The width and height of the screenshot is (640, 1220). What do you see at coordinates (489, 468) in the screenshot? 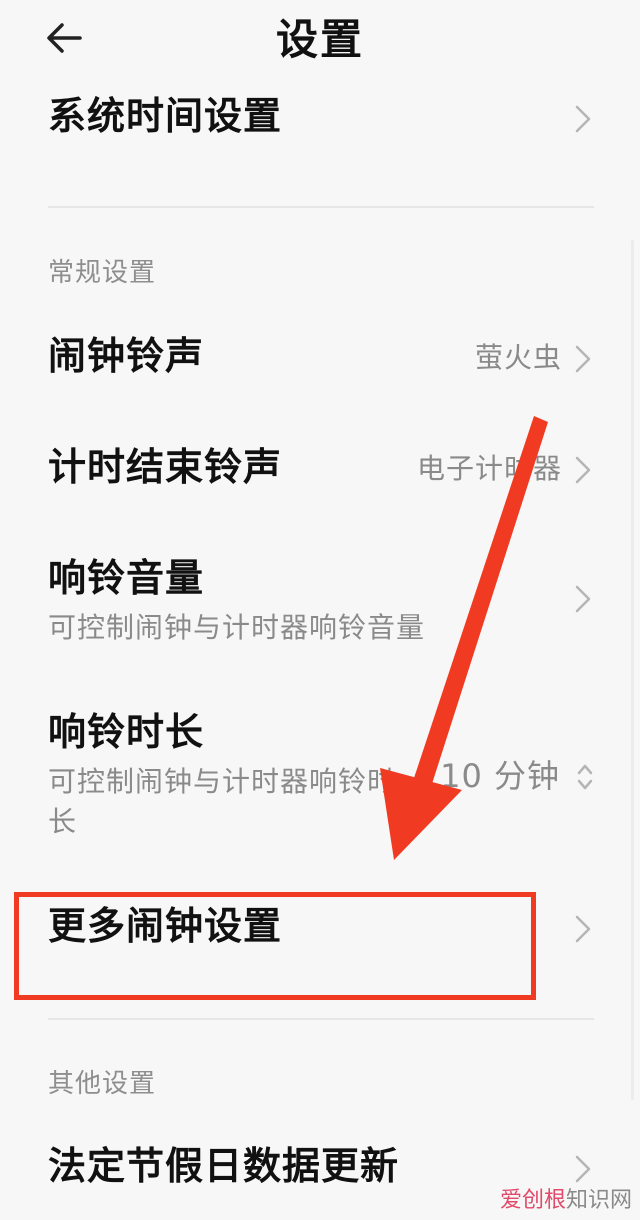
I see `timer-end-ringtone-value: 电子计时器` at bounding box center [489, 468].